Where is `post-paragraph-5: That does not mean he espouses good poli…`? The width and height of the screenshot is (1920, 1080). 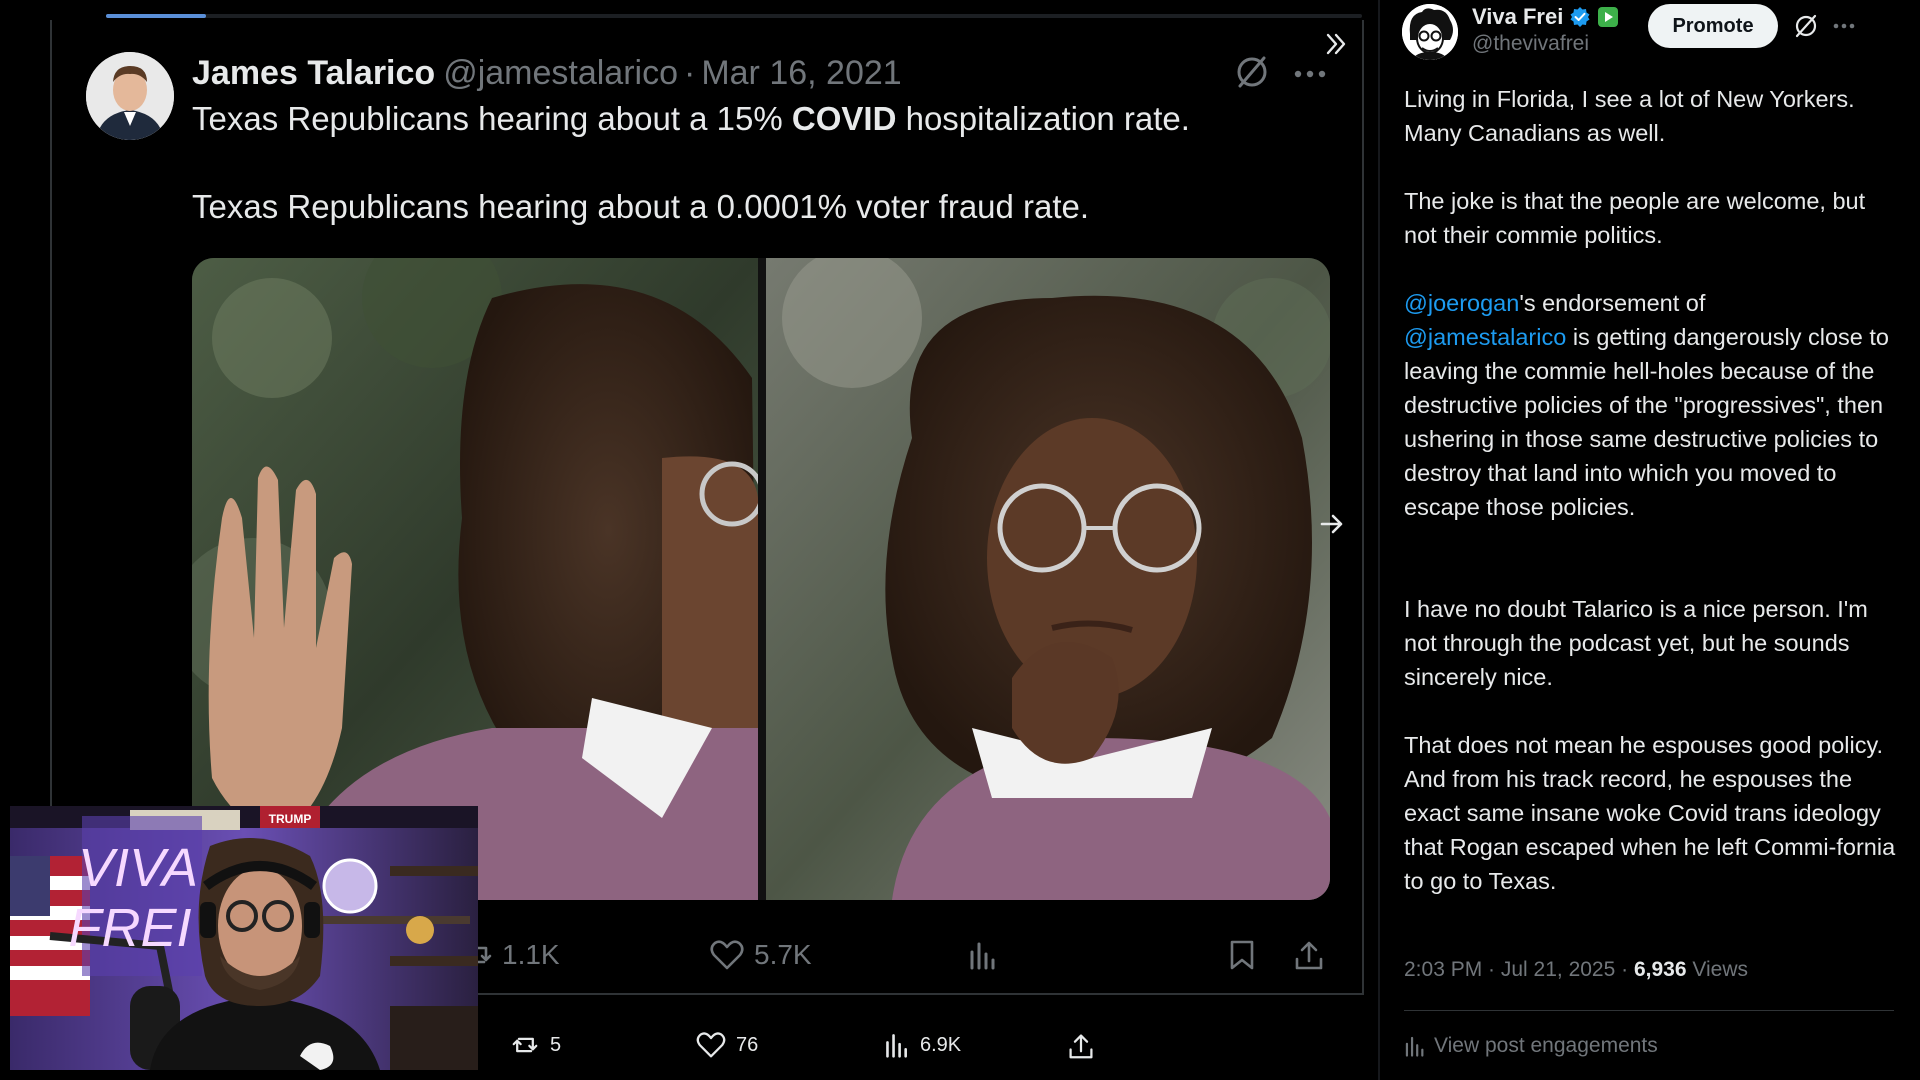 post-paragraph-5: That does not mean he espouses good poli… is located at coordinates (1650, 813).